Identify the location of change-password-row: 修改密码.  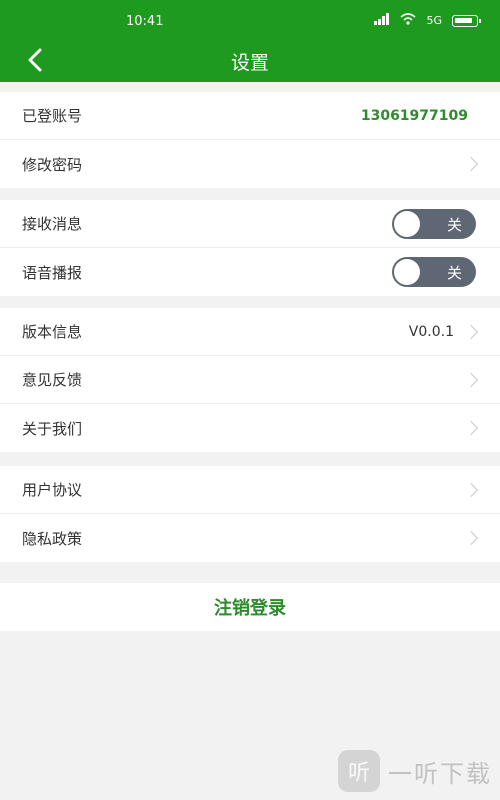
(250, 164).